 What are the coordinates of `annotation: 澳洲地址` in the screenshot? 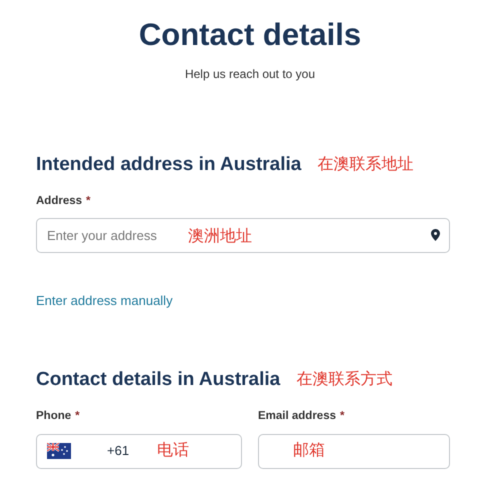 It's located at (220, 237).